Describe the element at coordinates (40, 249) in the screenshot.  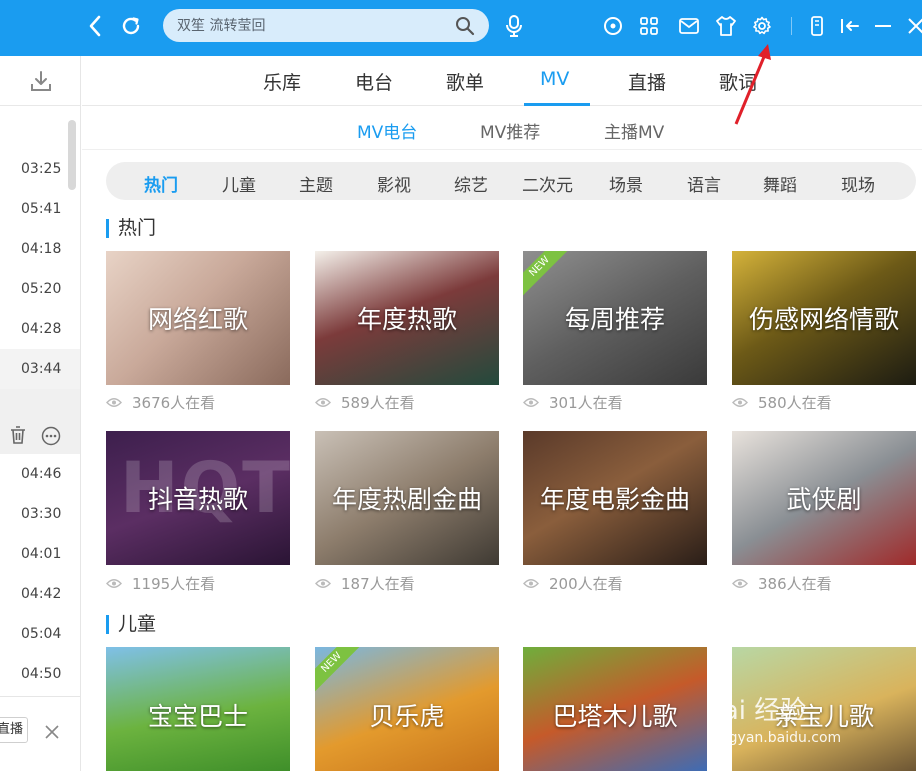
I see `track-duration: 04:18` at that location.